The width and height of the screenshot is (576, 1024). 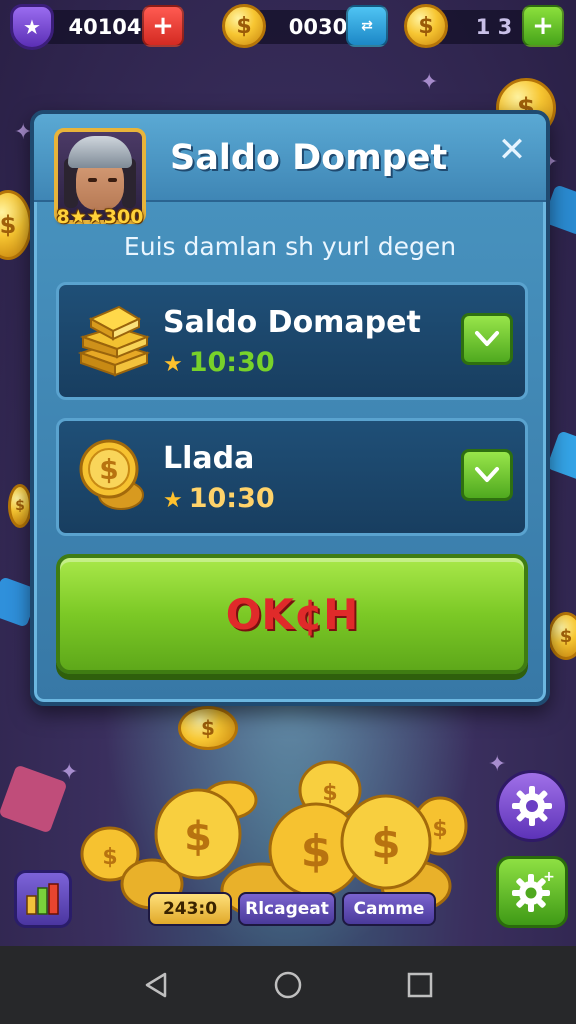 I want to click on exchange-icon: ⇄, so click(x=367, y=26).